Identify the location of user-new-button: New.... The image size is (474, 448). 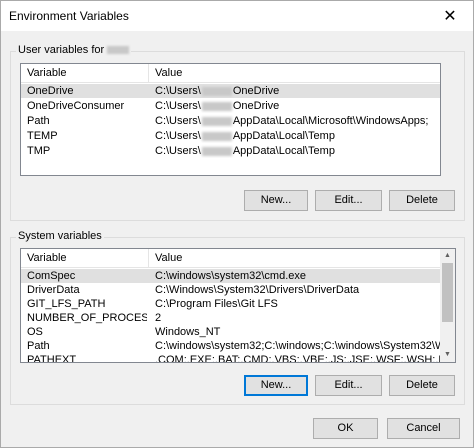
(276, 200).